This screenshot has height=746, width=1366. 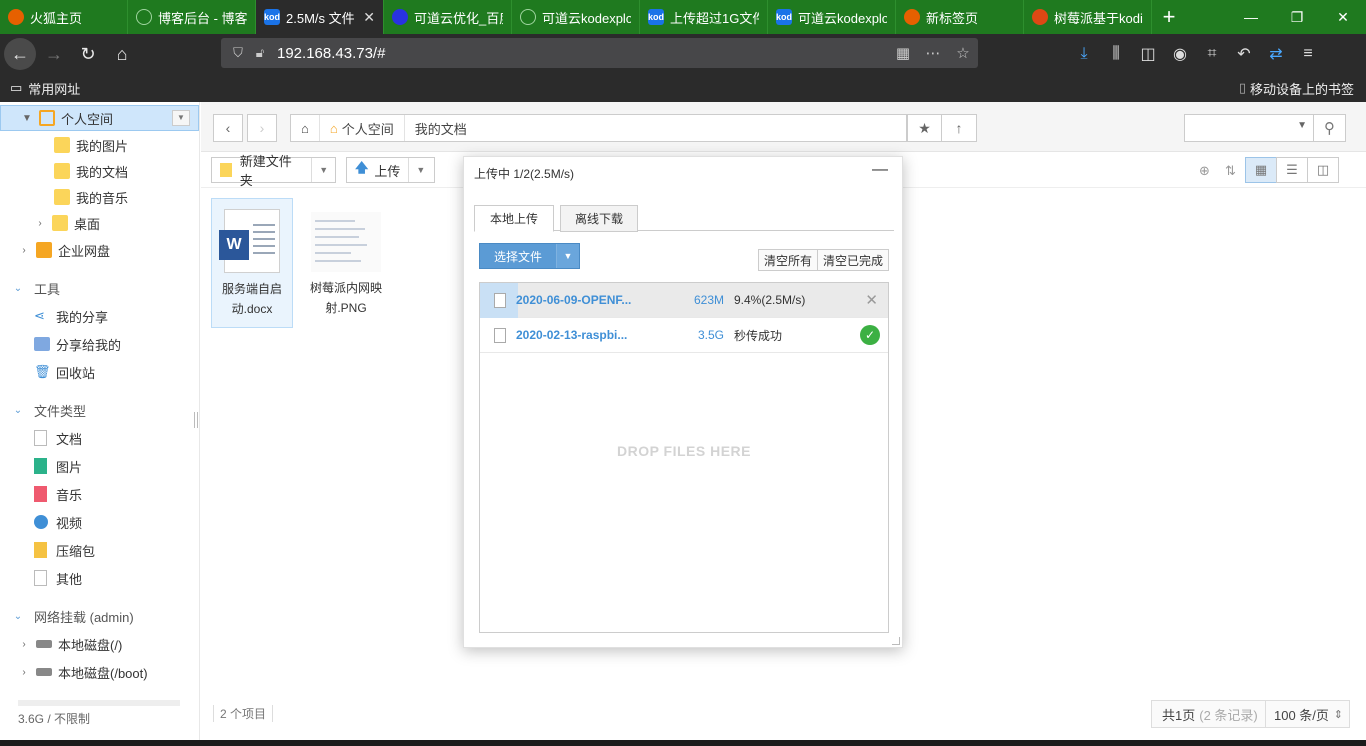 I want to click on resize-grip, so click(x=896, y=641).